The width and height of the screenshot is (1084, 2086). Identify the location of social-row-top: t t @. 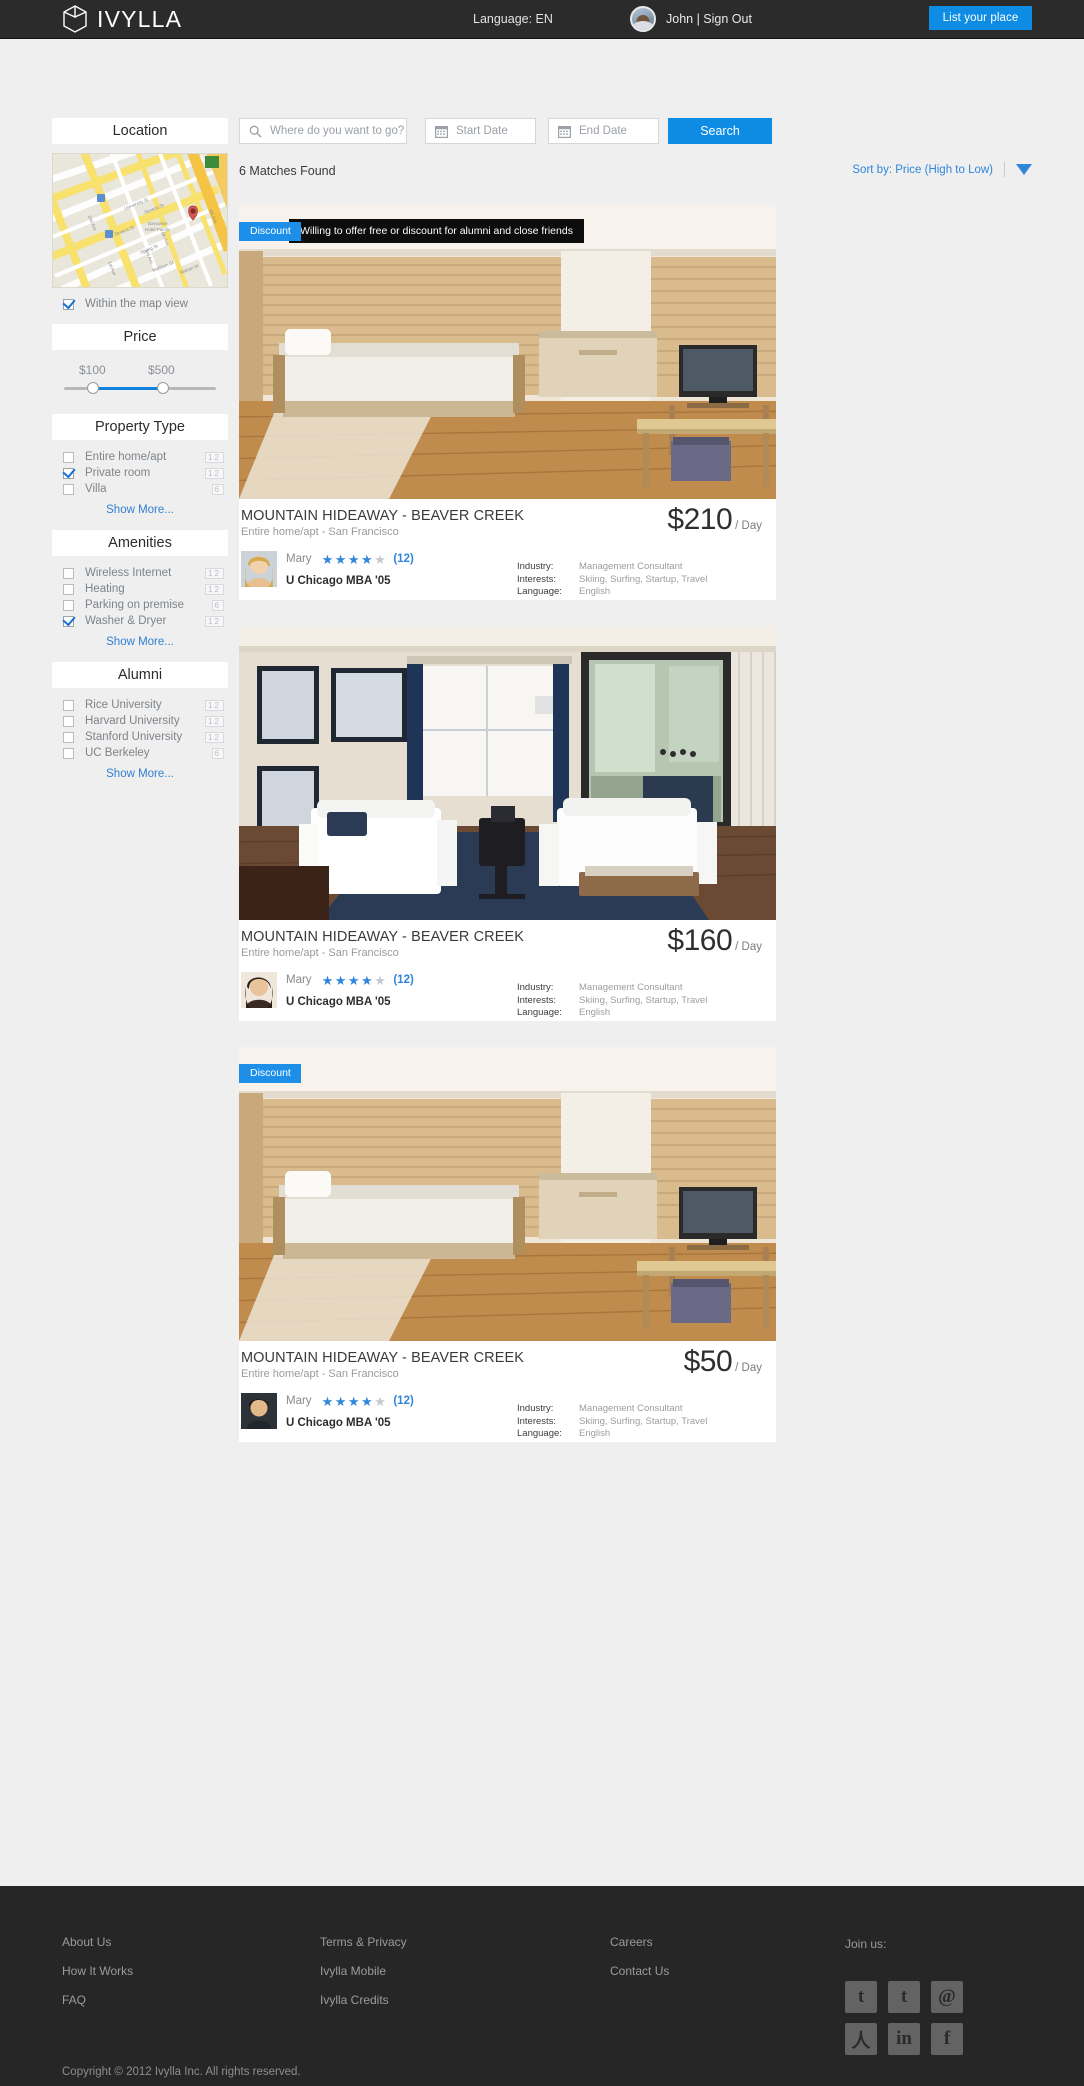
(915, 1997).